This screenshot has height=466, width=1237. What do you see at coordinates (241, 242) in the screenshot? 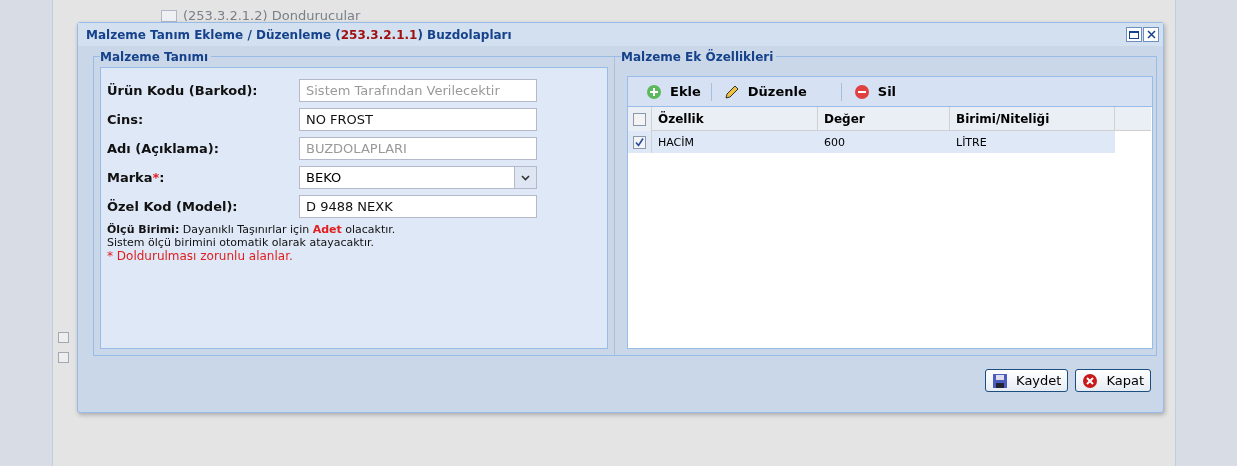
I see `note-text: Sistem ölçü birimini otomatik olarak atayacaktır.` at bounding box center [241, 242].